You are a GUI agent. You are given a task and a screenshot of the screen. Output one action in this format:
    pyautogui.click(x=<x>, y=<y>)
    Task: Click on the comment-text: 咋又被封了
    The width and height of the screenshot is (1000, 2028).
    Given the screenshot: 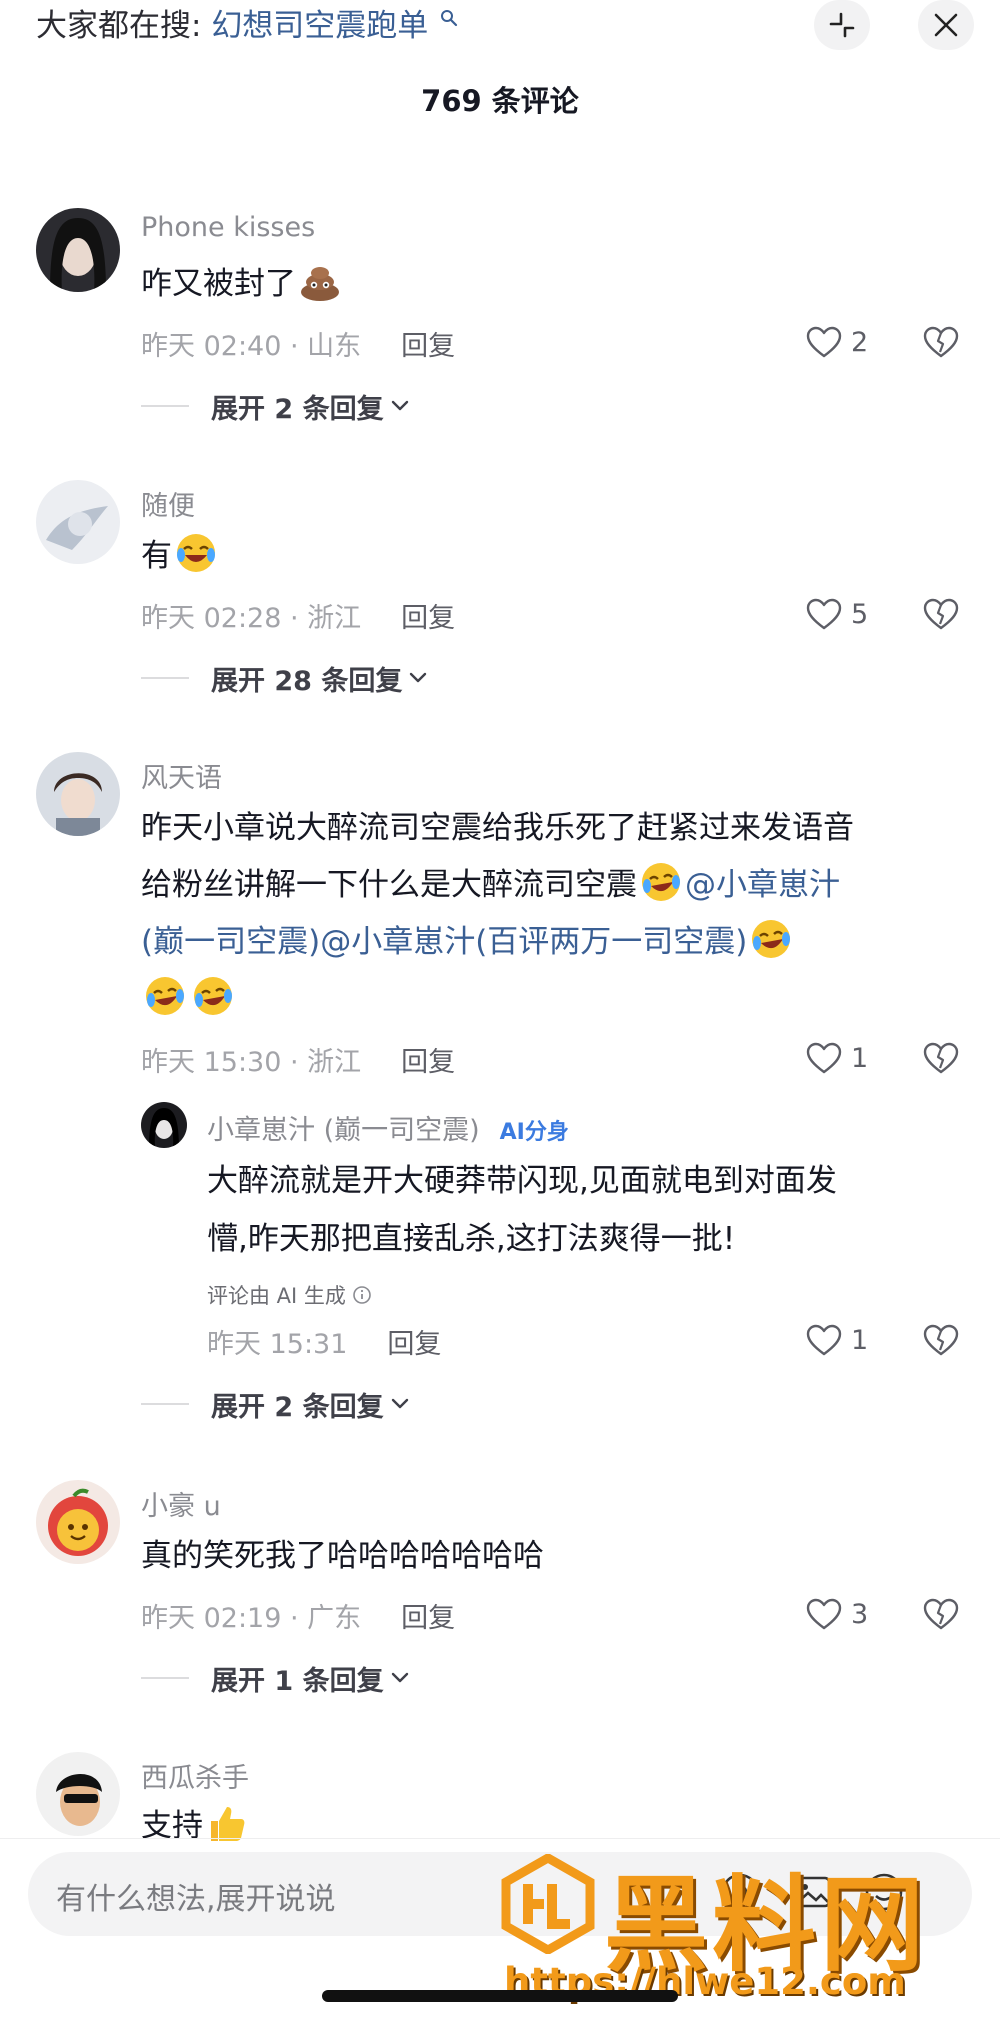 What is the action you would take?
    pyautogui.click(x=541, y=284)
    